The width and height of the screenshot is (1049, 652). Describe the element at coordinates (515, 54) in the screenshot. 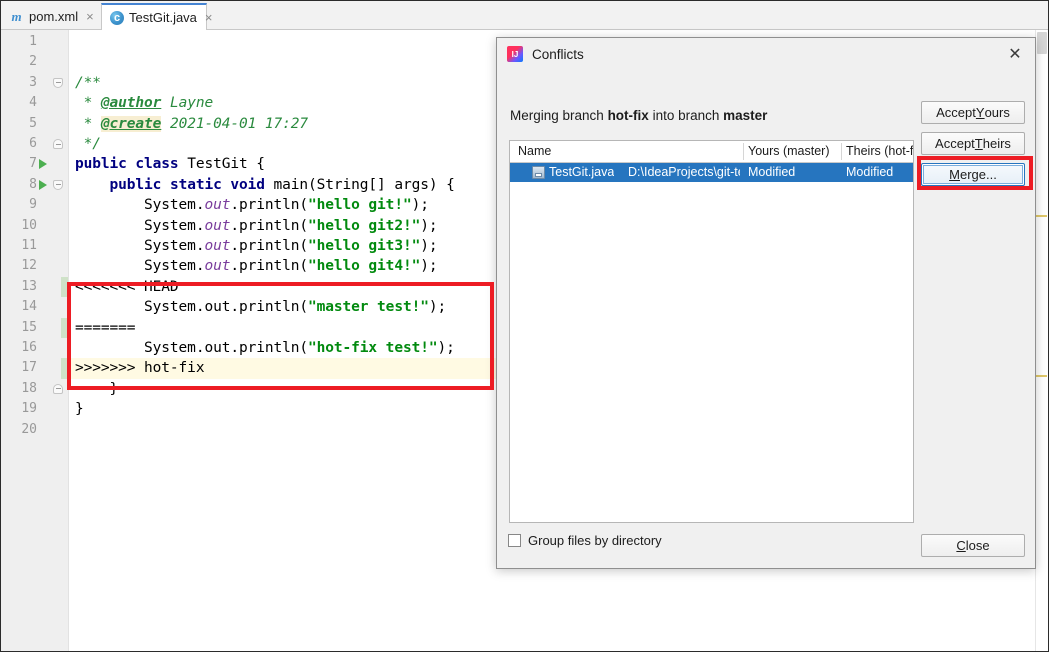

I see `intellij-idea-icon` at that location.